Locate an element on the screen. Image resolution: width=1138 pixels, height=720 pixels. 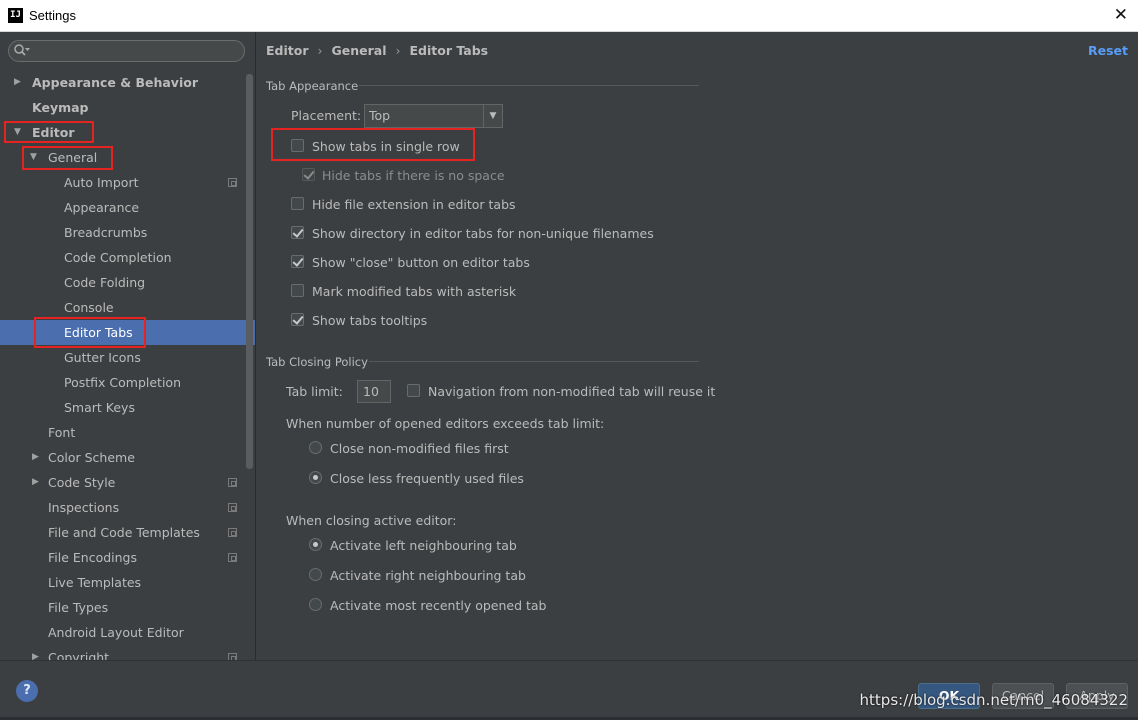
radio-activate-left is located at coordinates (315, 544).